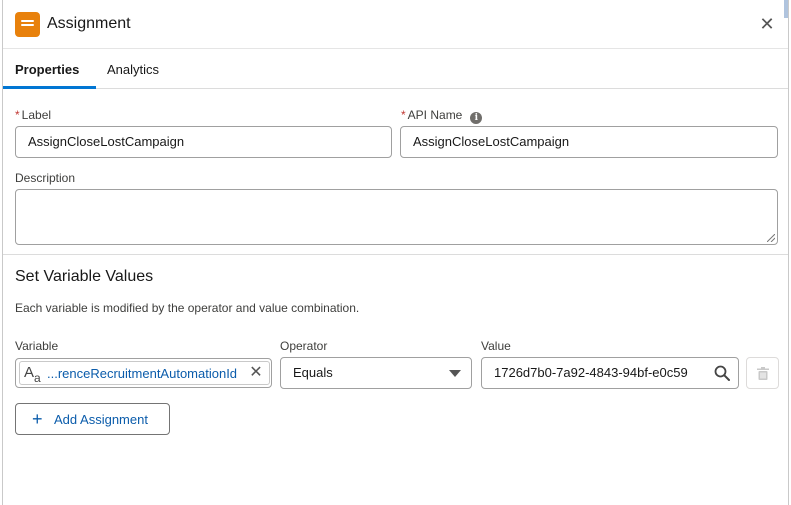 The image size is (791, 505). What do you see at coordinates (722, 373) in the screenshot?
I see `search-icon` at bounding box center [722, 373].